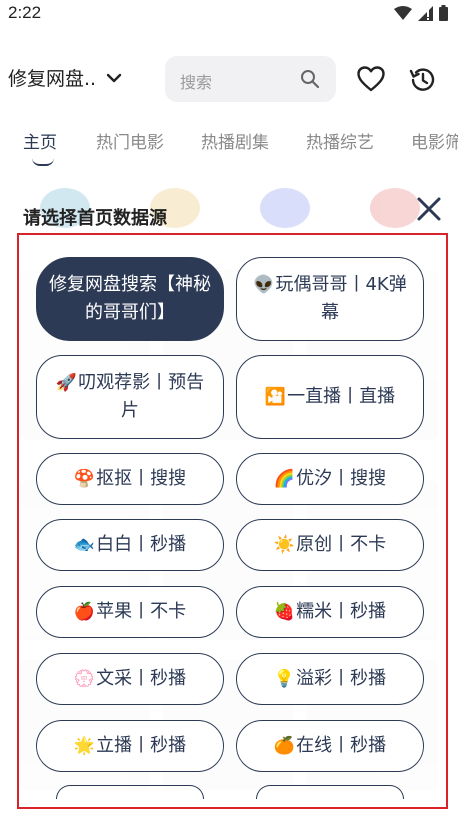 The height and width of the screenshot is (820, 458). What do you see at coordinates (284, 679) in the screenshot?
I see `source-emoji-icon: 💡` at bounding box center [284, 679].